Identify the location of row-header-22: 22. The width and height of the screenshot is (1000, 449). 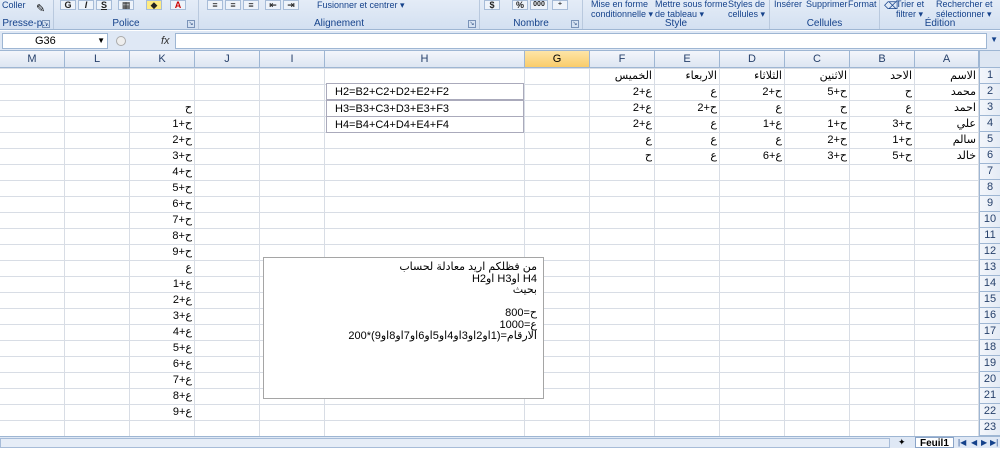
(989, 412).